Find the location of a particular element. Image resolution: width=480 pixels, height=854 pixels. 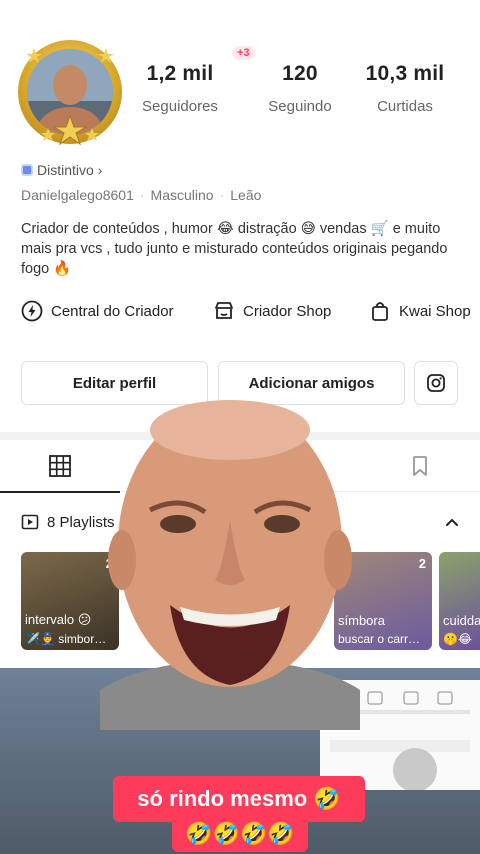

profile-avatar is located at coordinates (70, 92).